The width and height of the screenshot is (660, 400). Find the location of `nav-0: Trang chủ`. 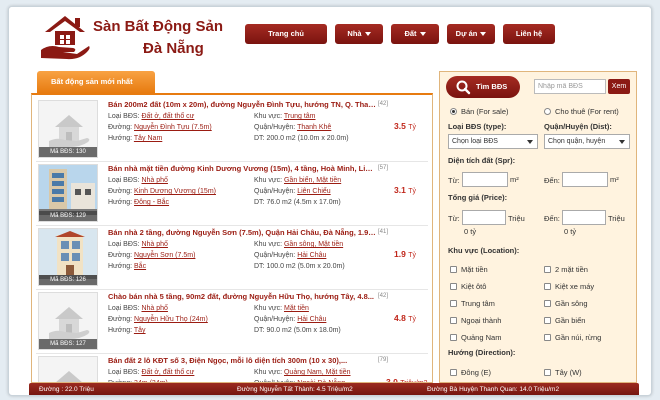

nav-0: Trang chủ is located at coordinates (286, 34).